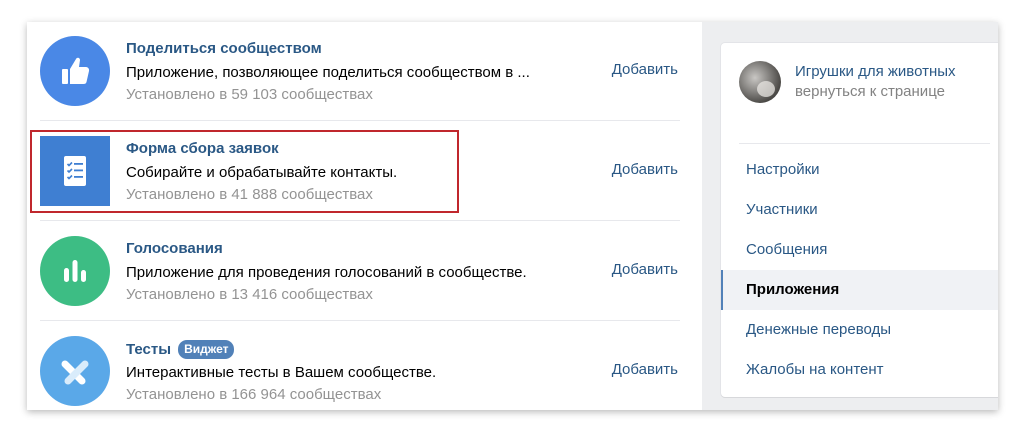  Describe the element at coordinates (859, 290) in the screenshot. I see `menu-item-apps: Приложения` at that location.